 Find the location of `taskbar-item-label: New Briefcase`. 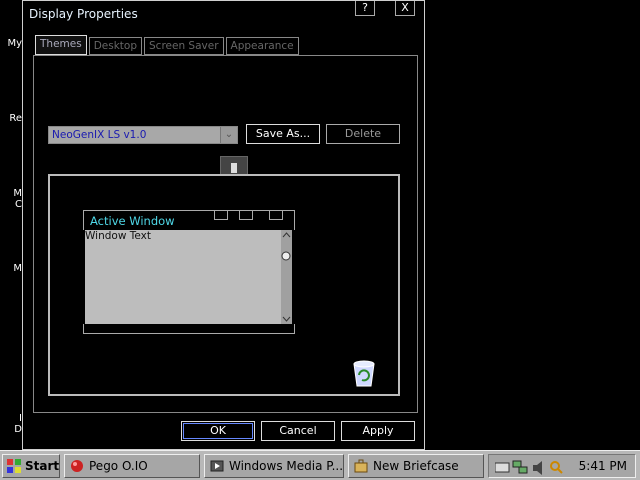

taskbar-item-label: New Briefcase is located at coordinates (416, 466).